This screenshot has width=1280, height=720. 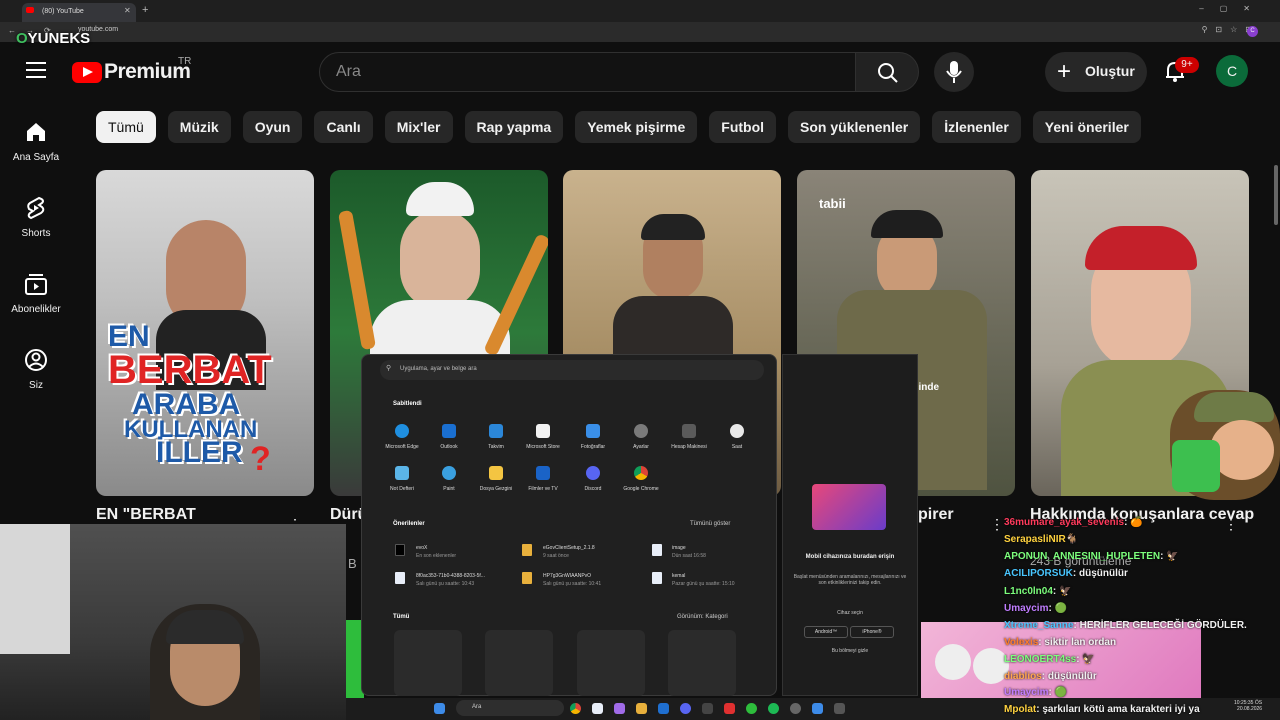 I want to click on video-title: EN "BERBAT, so click(x=146, y=515).